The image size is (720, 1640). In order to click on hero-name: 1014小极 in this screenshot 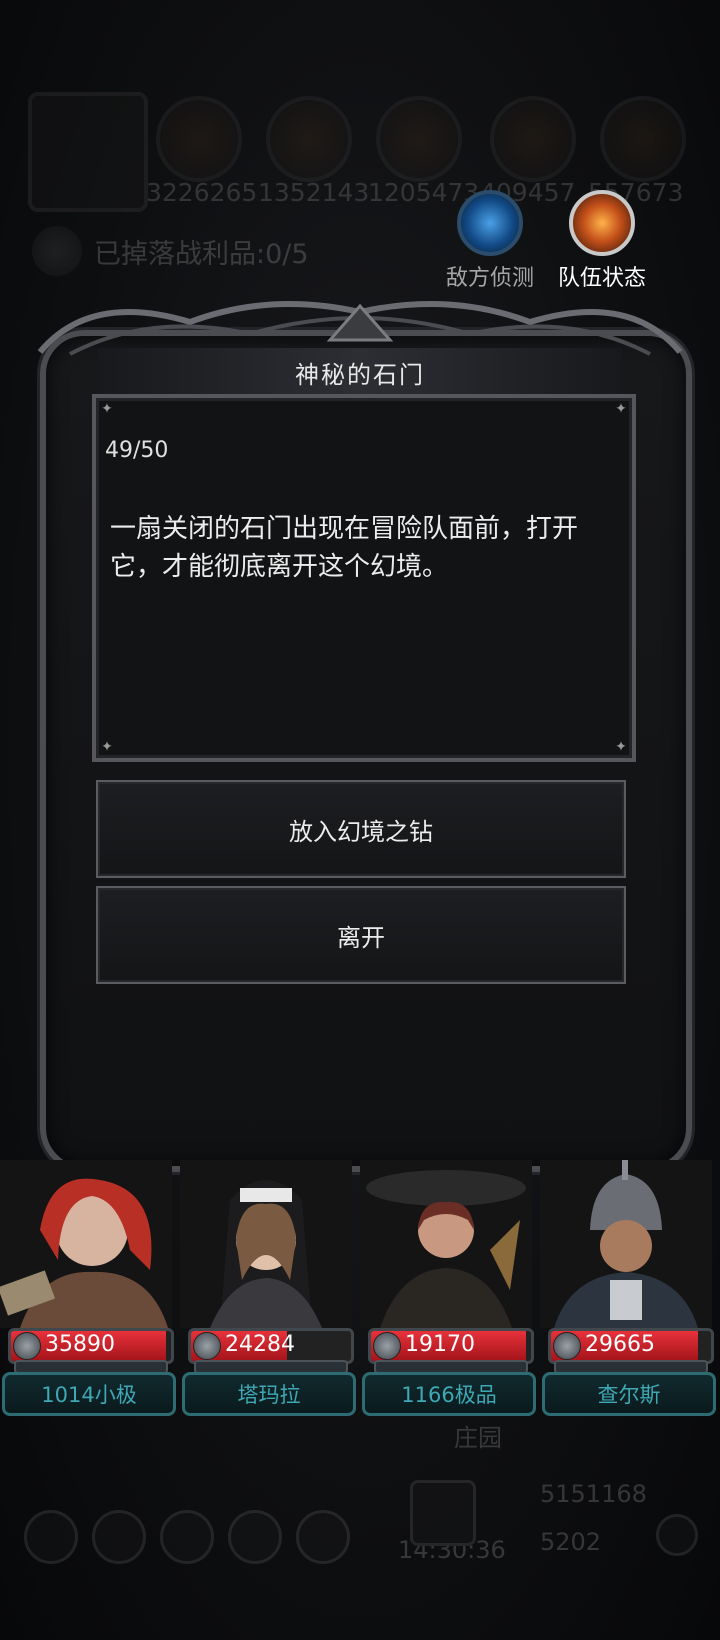, I will do `click(89, 1394)`.